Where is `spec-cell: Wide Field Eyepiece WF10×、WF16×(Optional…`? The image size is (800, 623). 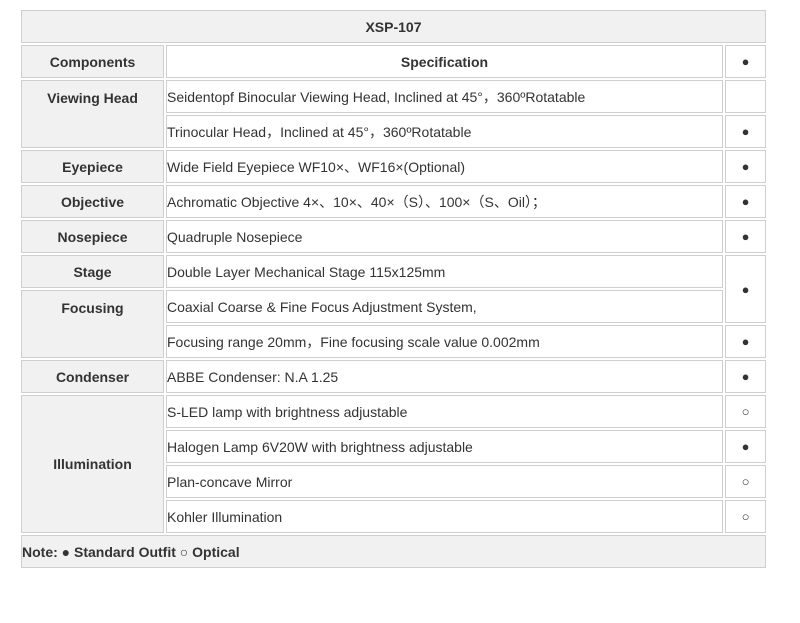
spec-cell: Wide Field Eyepiece WF10×、WF16×(Optional… is located at coordinates (444, 166).